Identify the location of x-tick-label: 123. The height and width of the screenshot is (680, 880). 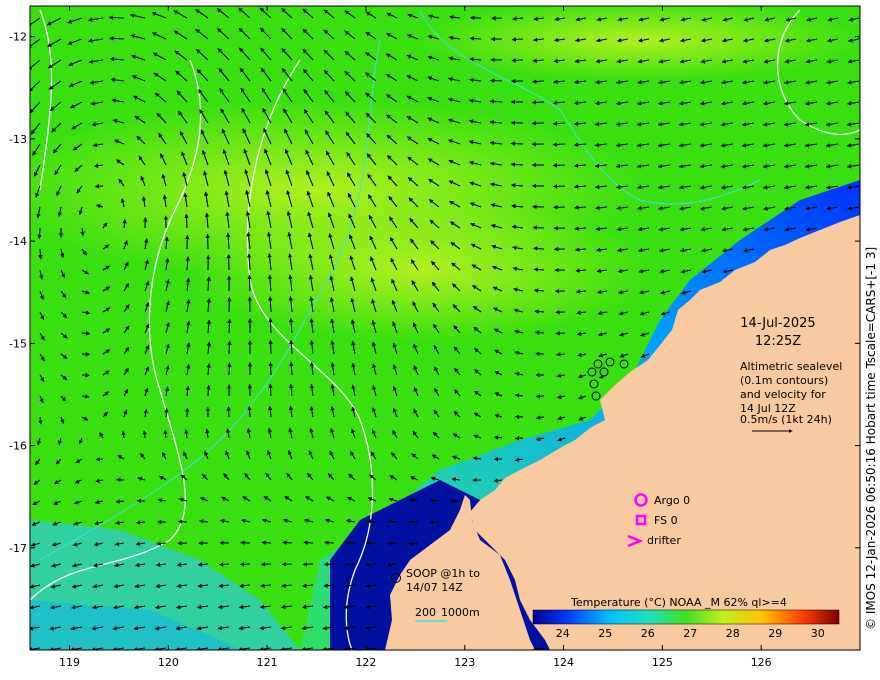
(464, 662).